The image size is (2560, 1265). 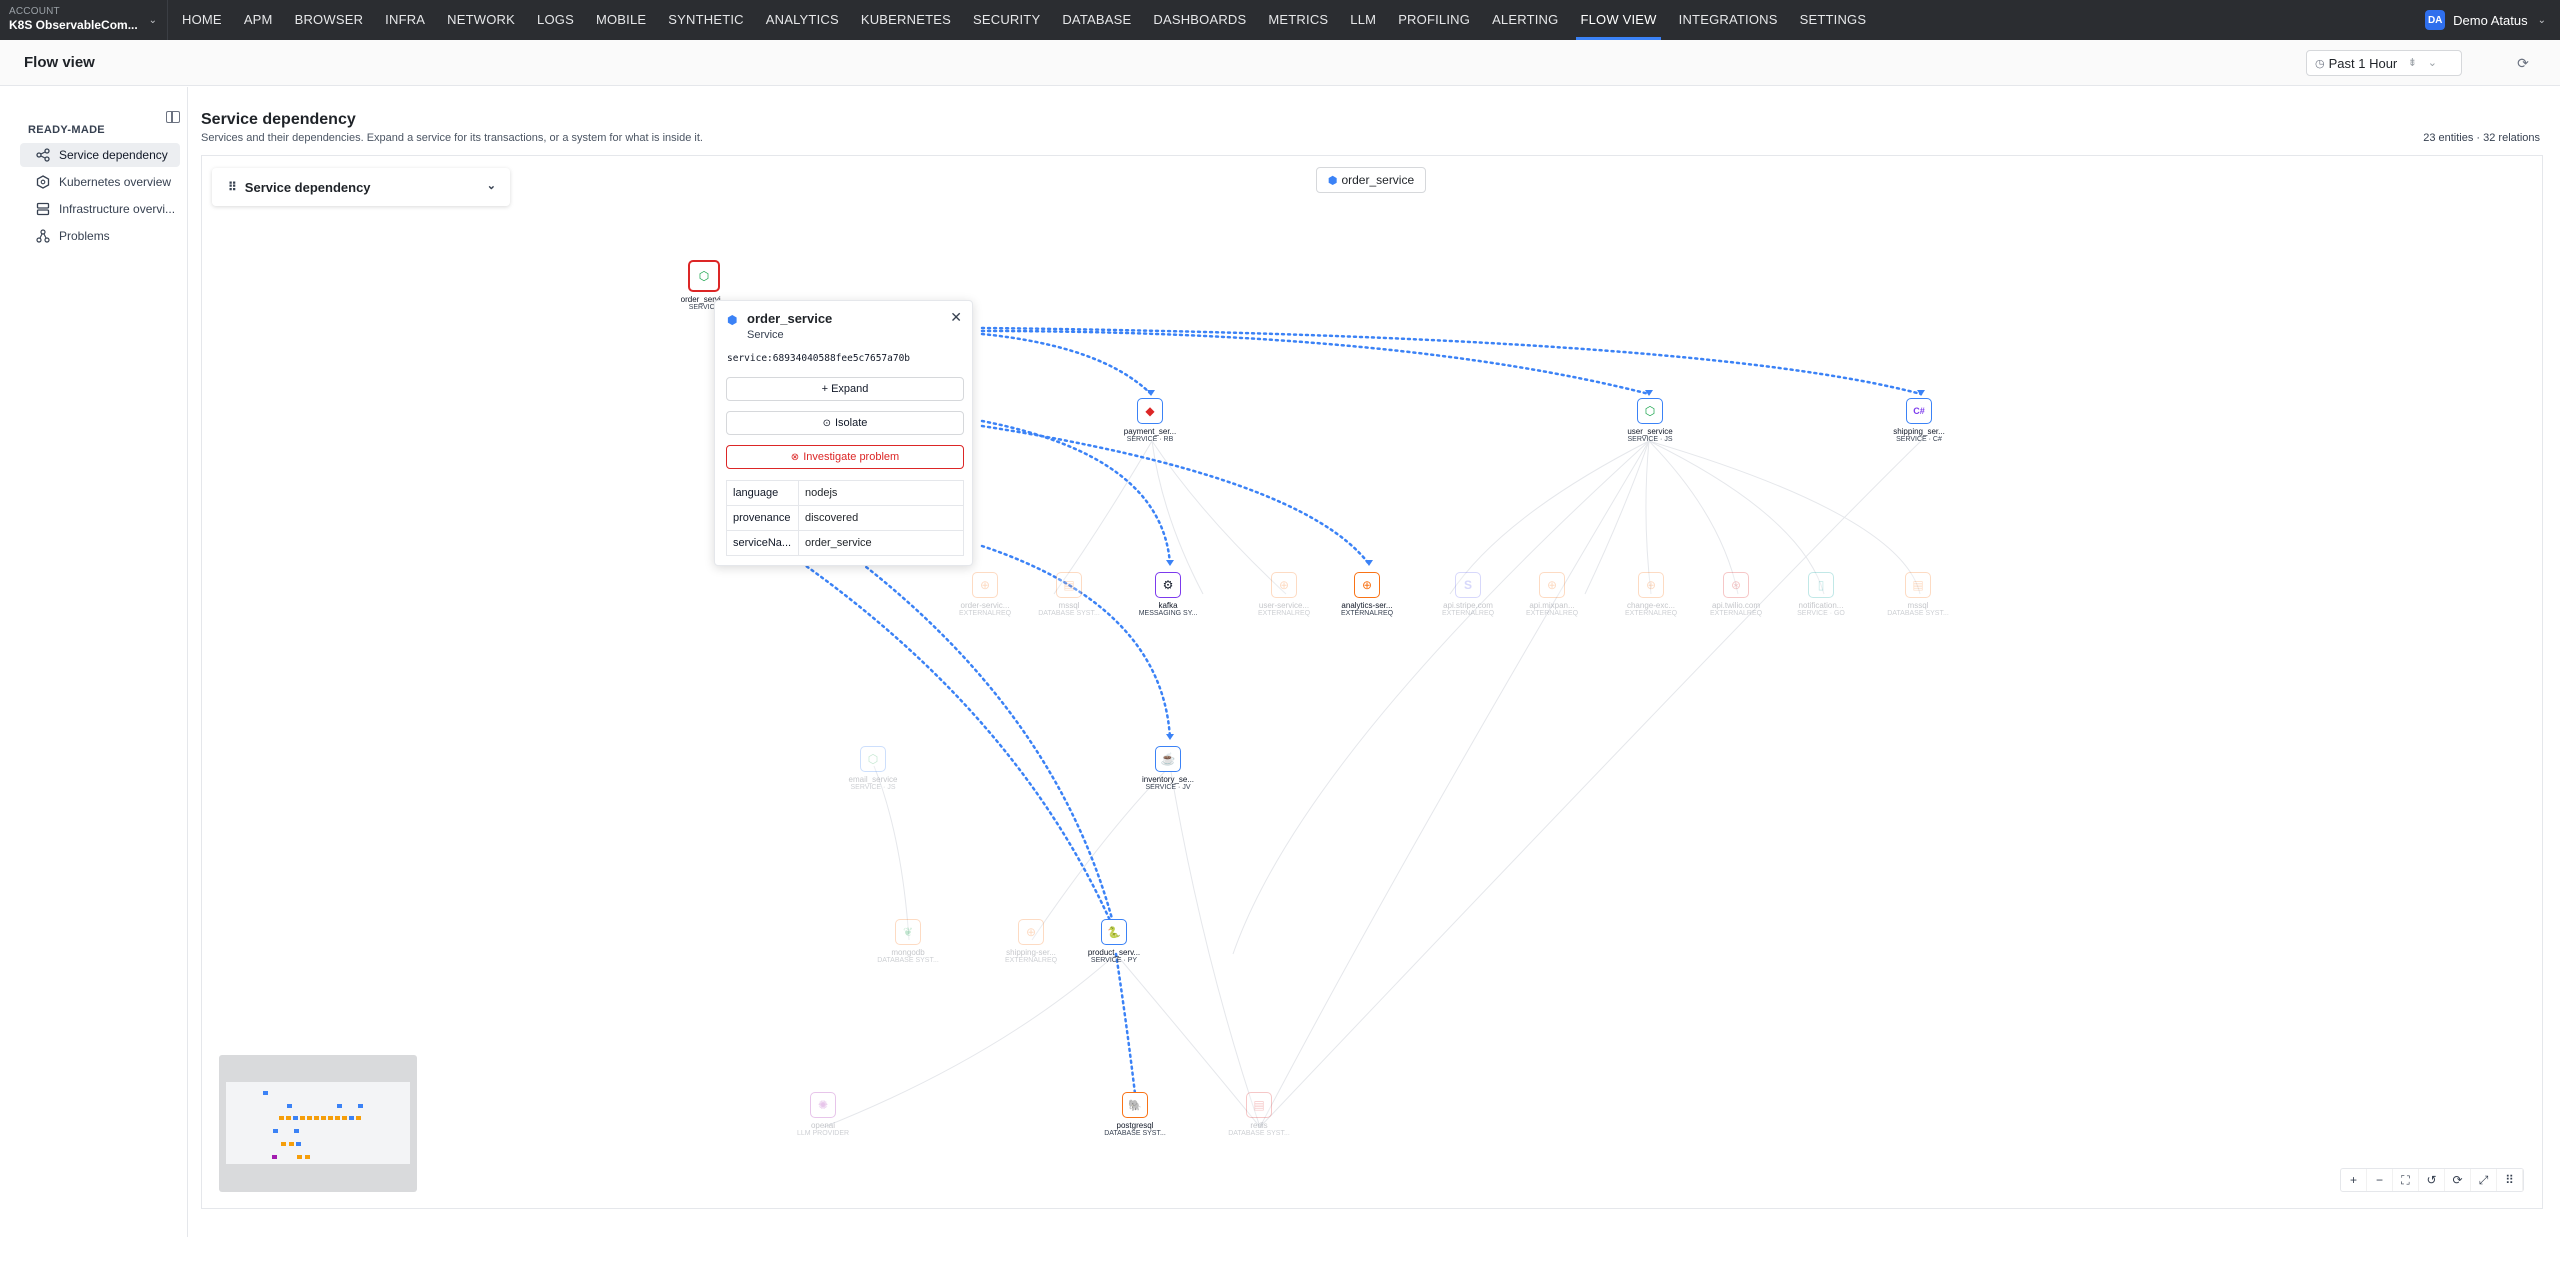 What do you see at coordinates (43, 236) in the screenshot?
I see `problems-icon` at bounding box center [43, 236].